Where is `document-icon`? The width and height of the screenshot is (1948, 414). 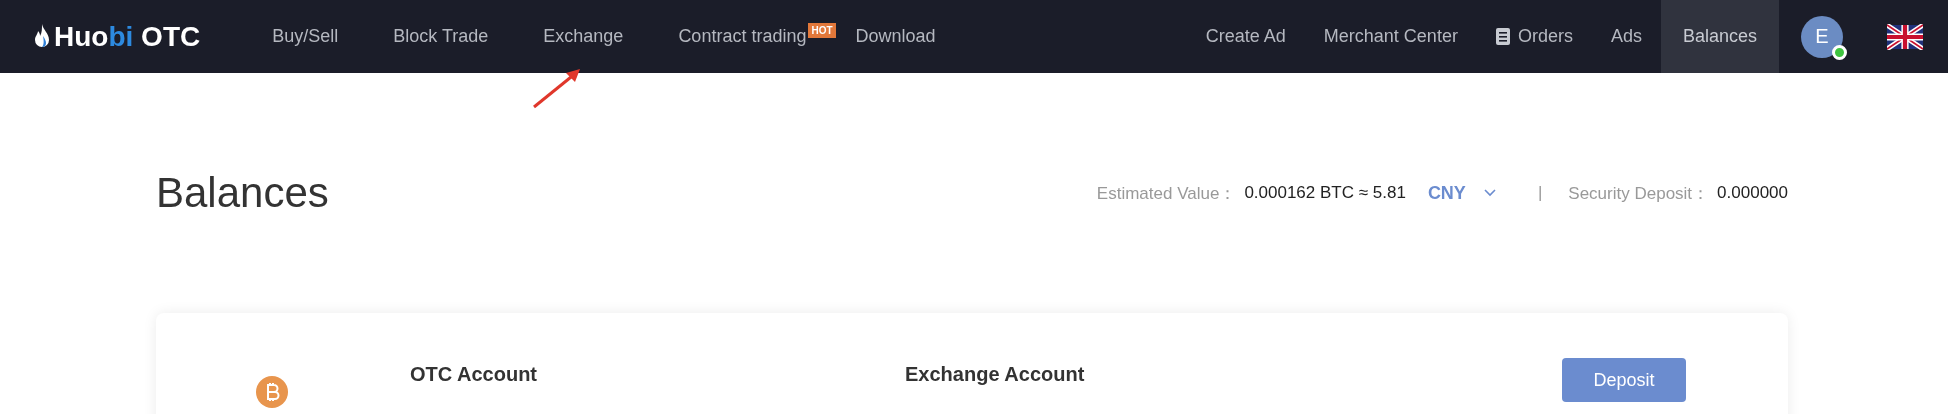 document-icon is located at coordinates (1502, 36).